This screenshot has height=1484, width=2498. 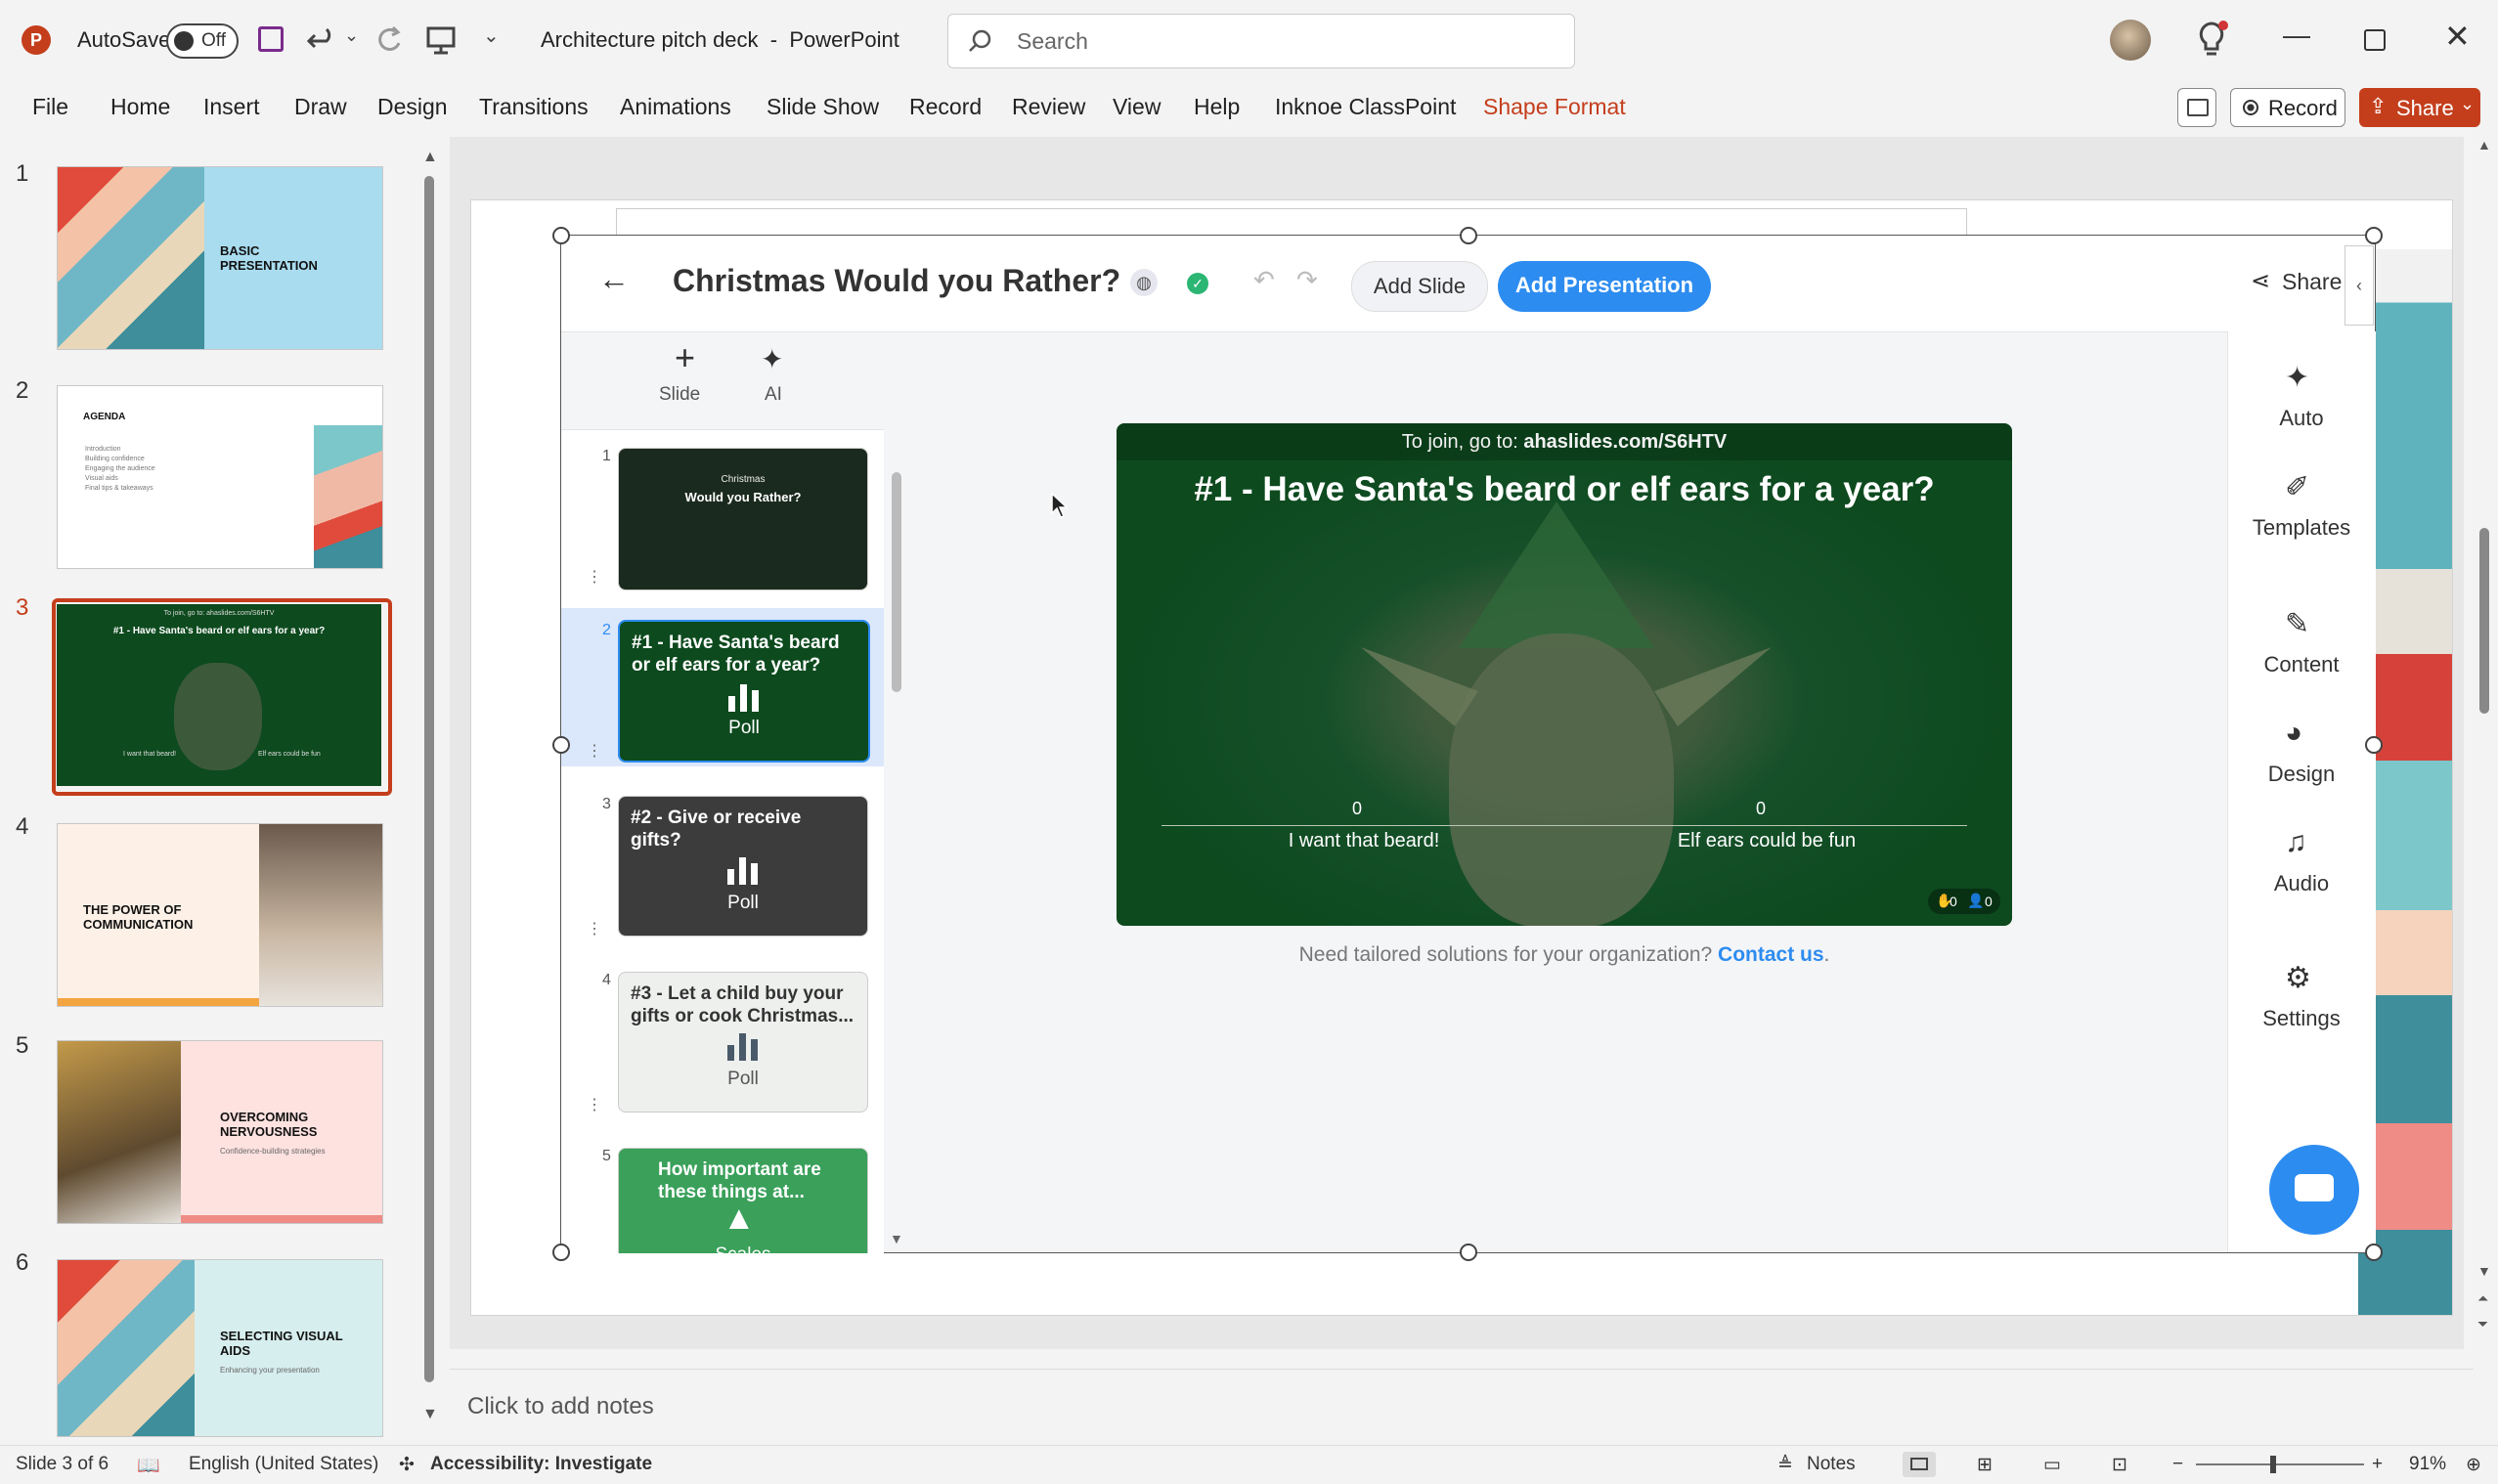 I want to click on next-slide-icon: ⏷, so click(x=2482, y=1324).